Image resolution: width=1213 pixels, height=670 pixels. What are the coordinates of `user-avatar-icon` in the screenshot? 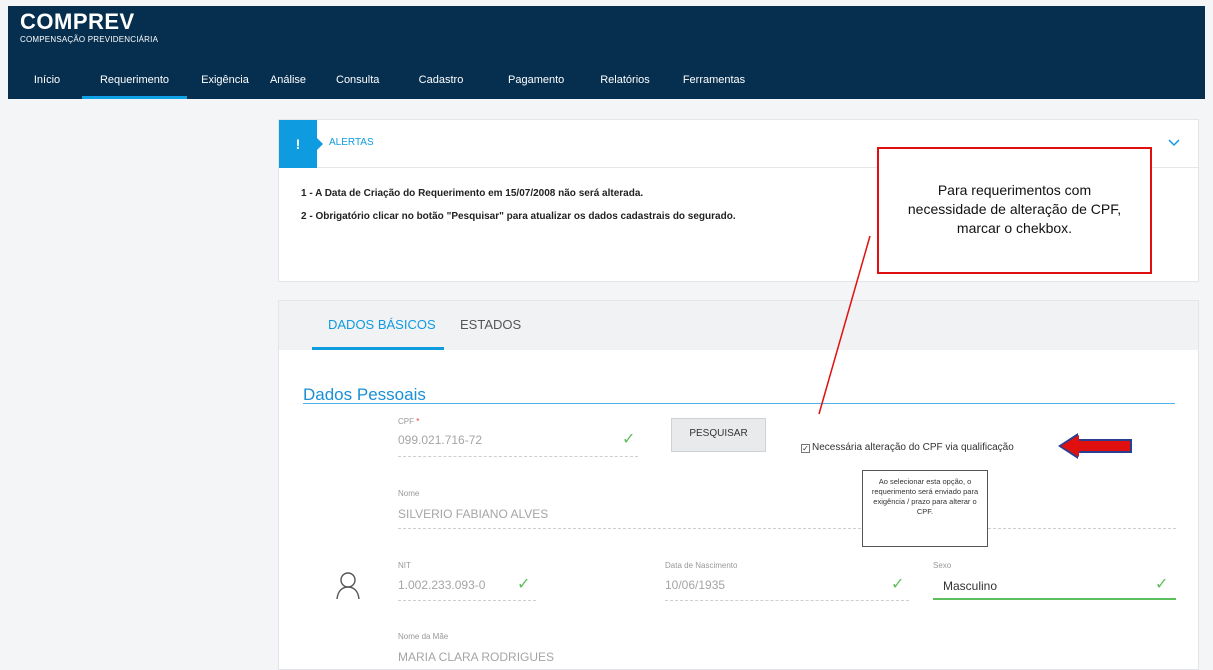 It's located at (348, 588).